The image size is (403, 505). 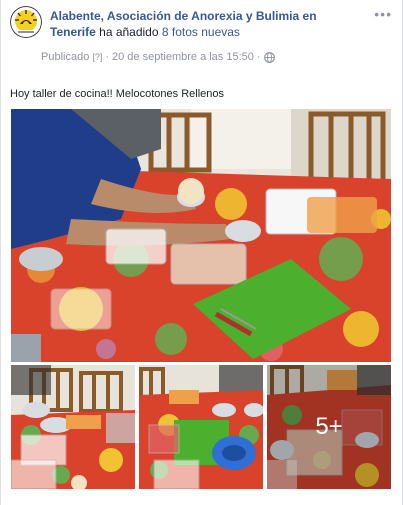 I want to click on more-photos-overlay: 5+, so click(x=329, y=427).